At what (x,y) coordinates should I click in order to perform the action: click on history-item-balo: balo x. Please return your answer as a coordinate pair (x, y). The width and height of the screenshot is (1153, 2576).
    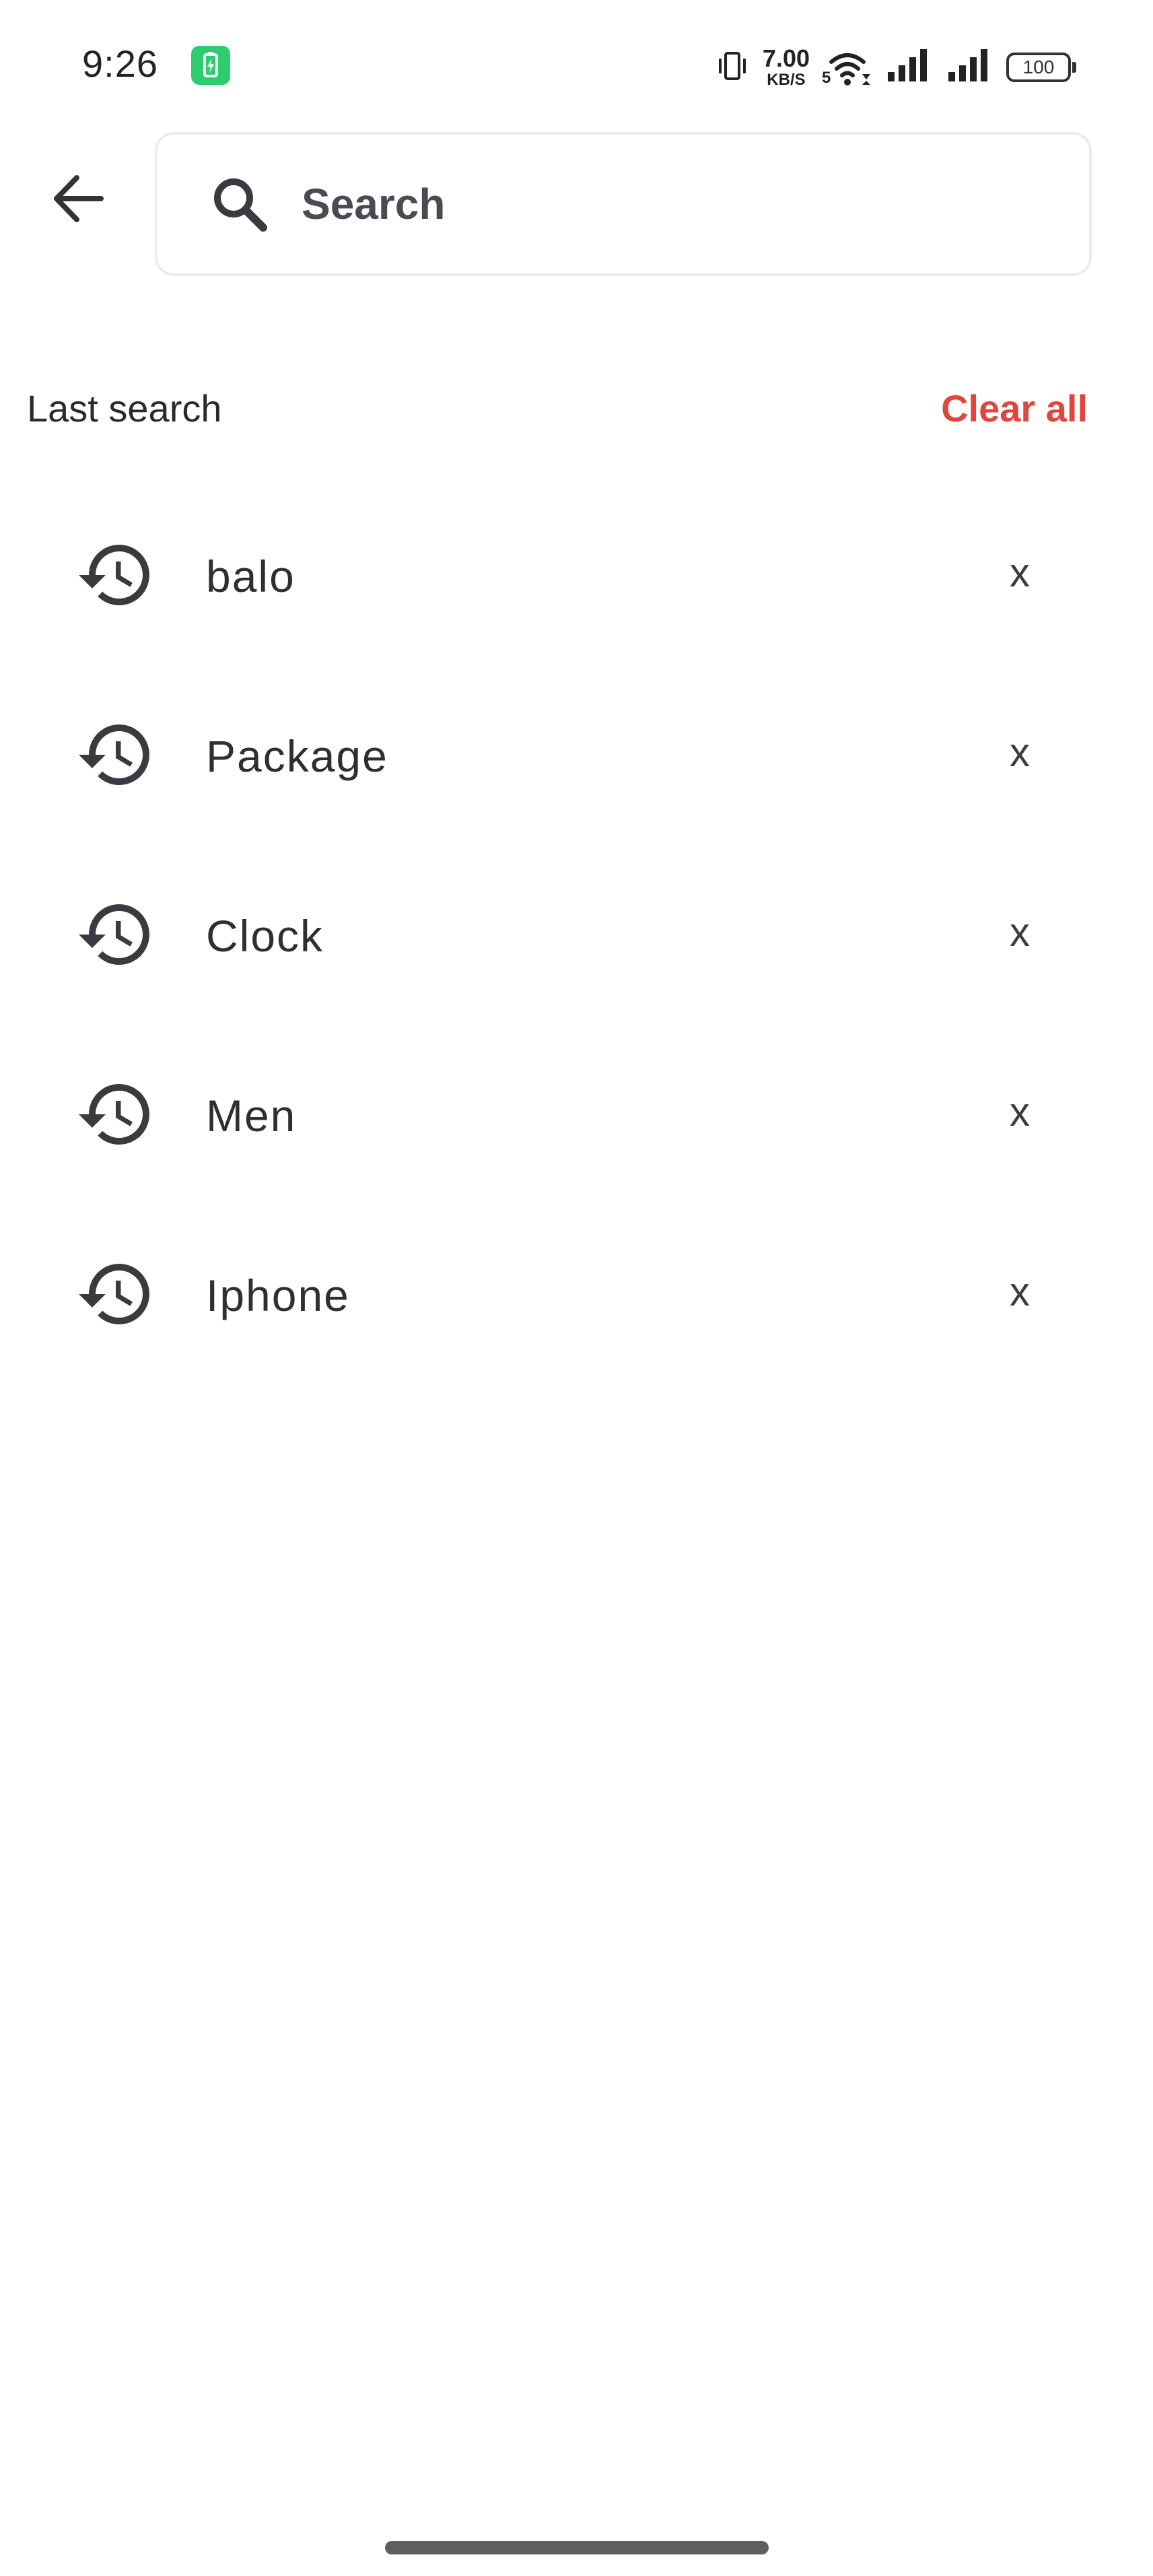
    Looking at the image, I should click on (576, 576).